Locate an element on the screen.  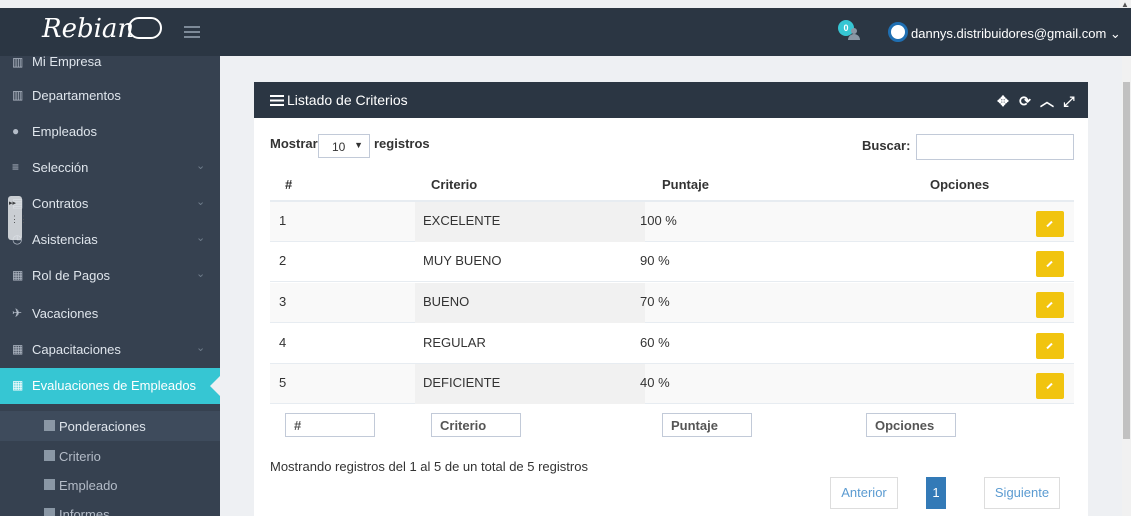
page-size-select: 10 ▼ is located at coordinates (344, 146).